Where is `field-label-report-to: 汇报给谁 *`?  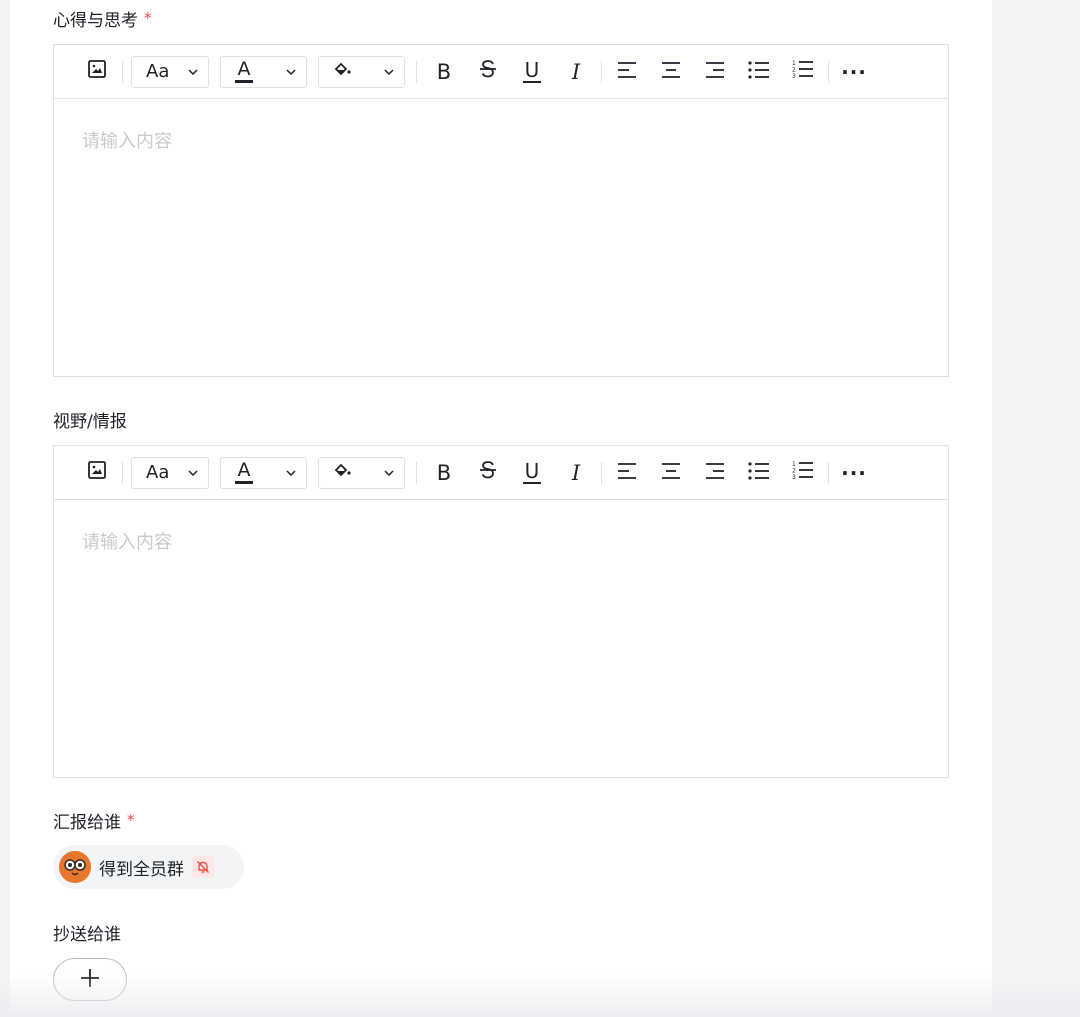
field-label-report-to: 汇报给谁 * is located at coordinates (94, 820).